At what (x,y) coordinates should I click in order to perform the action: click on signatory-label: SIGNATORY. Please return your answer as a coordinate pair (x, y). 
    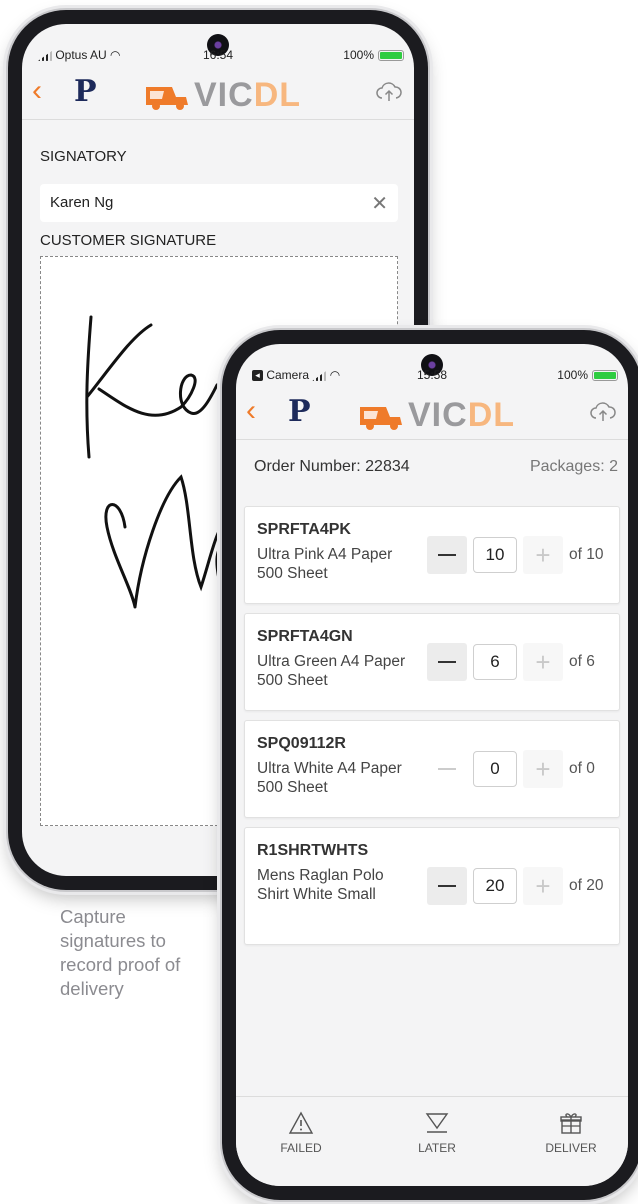
    Looking at the image, I should click on (83, 156).